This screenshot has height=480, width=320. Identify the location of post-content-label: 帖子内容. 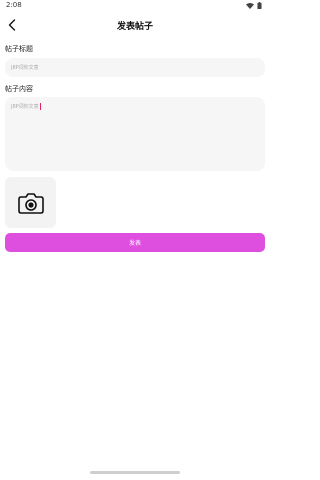
(19, 89).